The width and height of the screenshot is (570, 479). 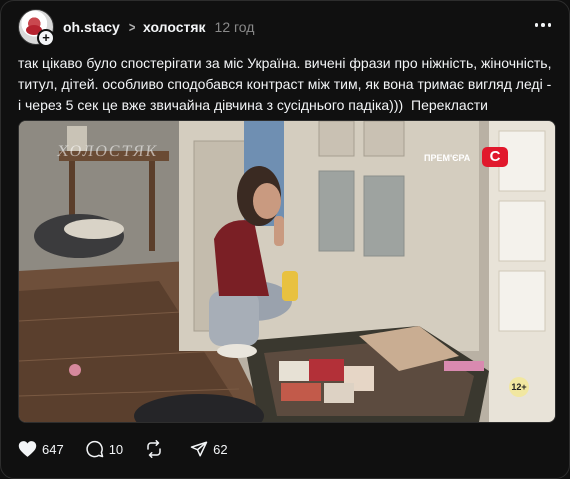 What do you see at coordinates (543, 25) in the screenshot?
I see `more-dots-icon` at bounding box center [543, 25].